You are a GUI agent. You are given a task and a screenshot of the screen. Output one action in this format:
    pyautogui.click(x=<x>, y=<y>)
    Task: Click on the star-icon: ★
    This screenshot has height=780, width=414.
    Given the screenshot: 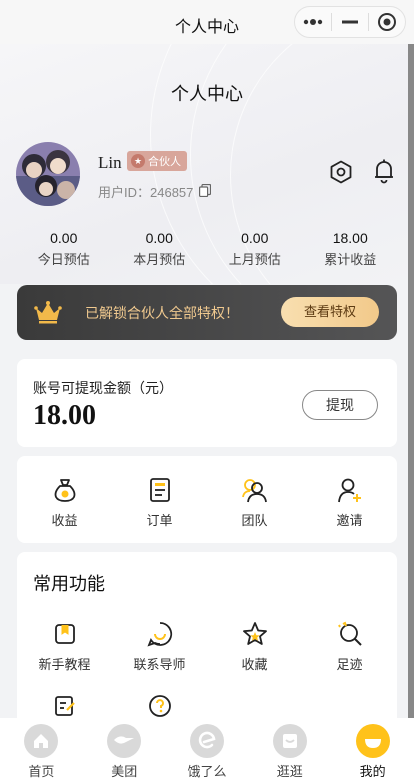 What is the action you would take?
    pyautogui.click(x=138, y=161)
    